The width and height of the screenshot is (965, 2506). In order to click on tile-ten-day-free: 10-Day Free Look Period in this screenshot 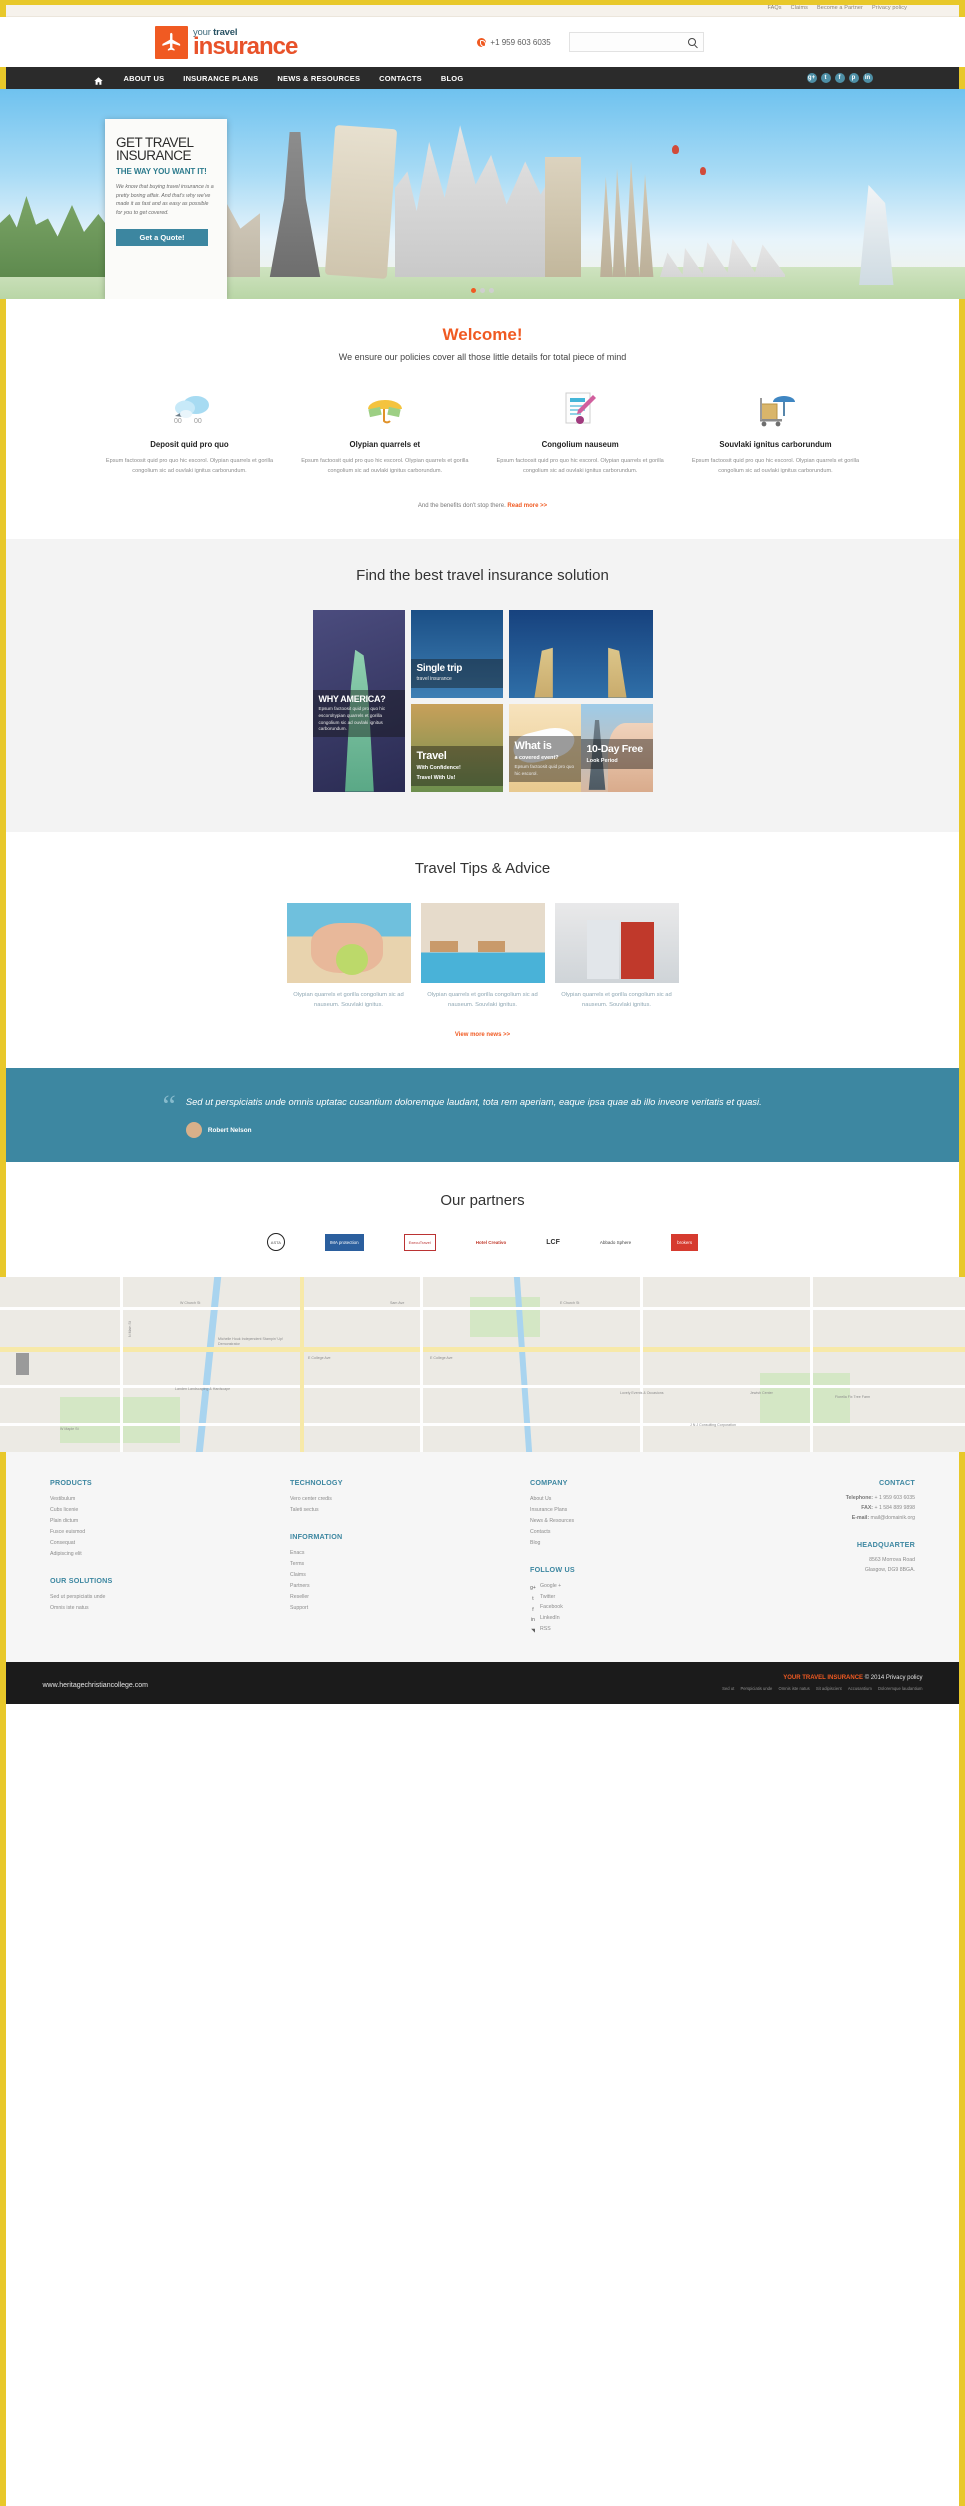, I will do `click(616, 747)`.